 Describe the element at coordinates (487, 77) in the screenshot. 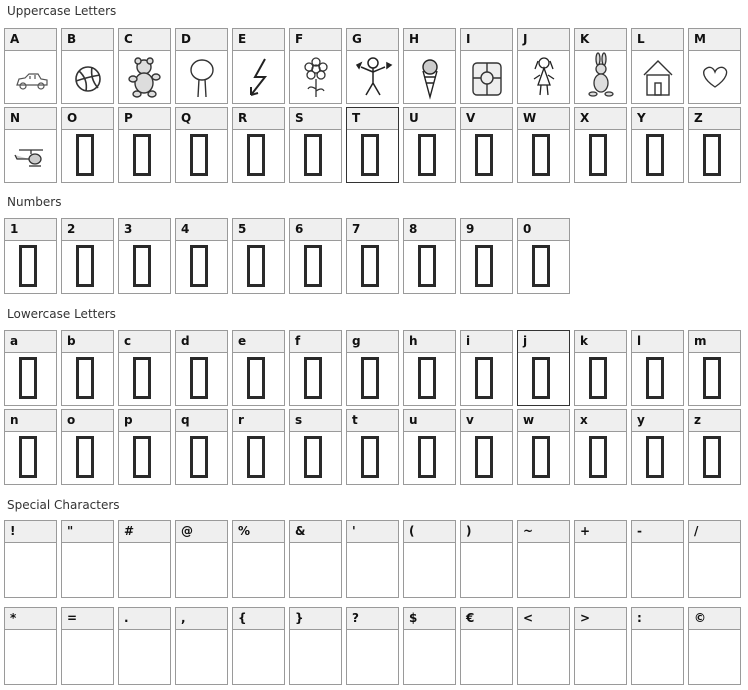

I see `gift-box-icon` at that location.